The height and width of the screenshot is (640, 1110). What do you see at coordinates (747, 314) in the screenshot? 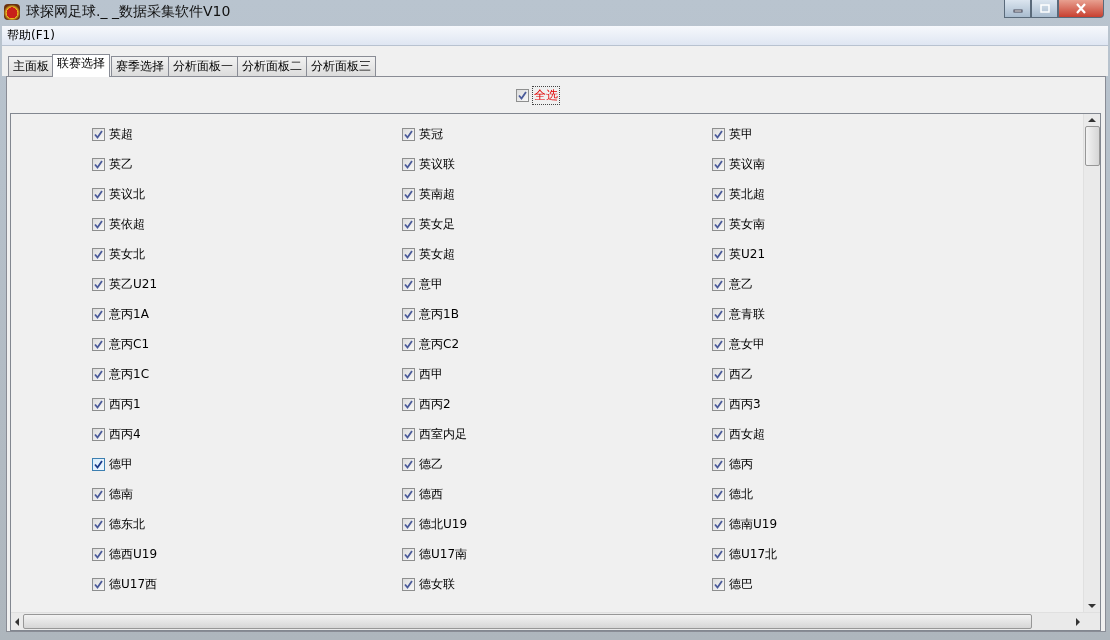
I see `league-label: 意青联` at bounding box center [747, 314].